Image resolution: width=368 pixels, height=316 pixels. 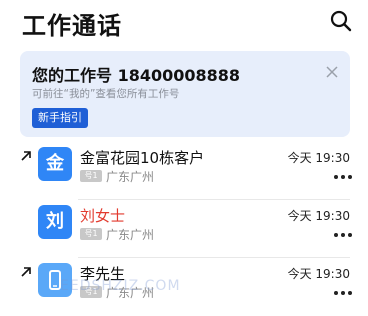 What do you see at coordinates (72, 26) in the screenshot?
I see `page-title: 工作通话` at bounding box center [72, 26].